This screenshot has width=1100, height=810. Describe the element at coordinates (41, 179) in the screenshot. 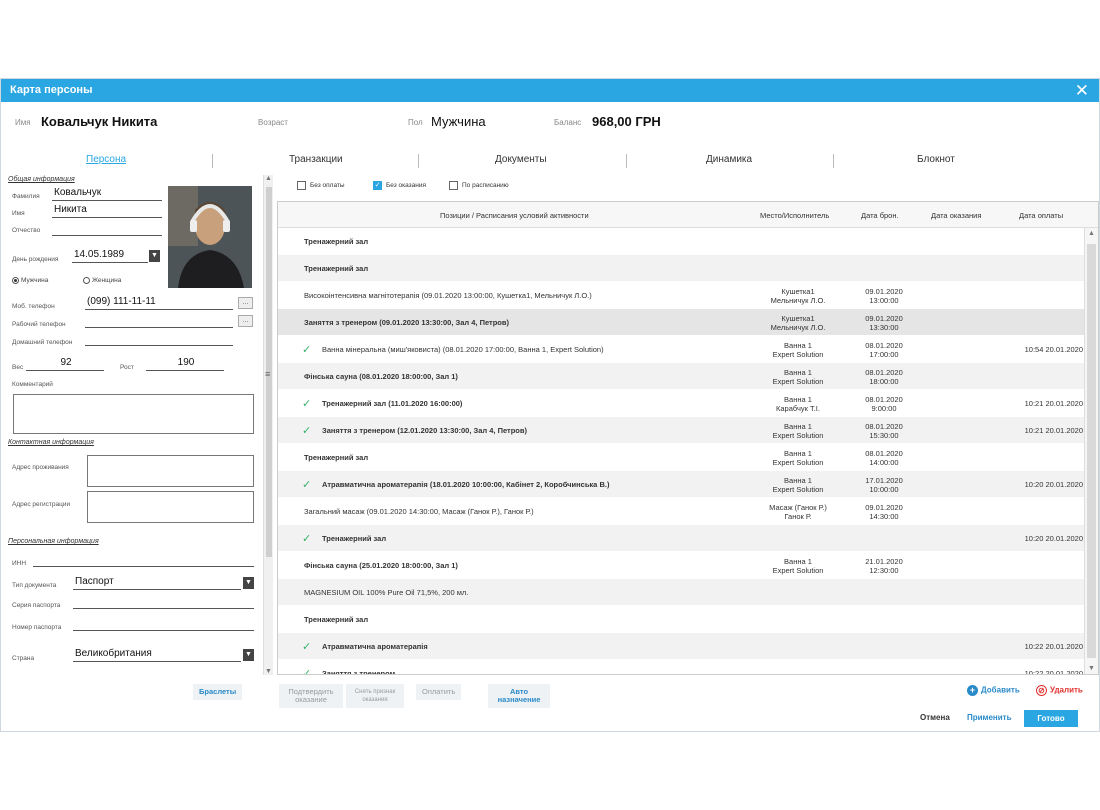

I see `general-section-title: Общая информация` at that location.